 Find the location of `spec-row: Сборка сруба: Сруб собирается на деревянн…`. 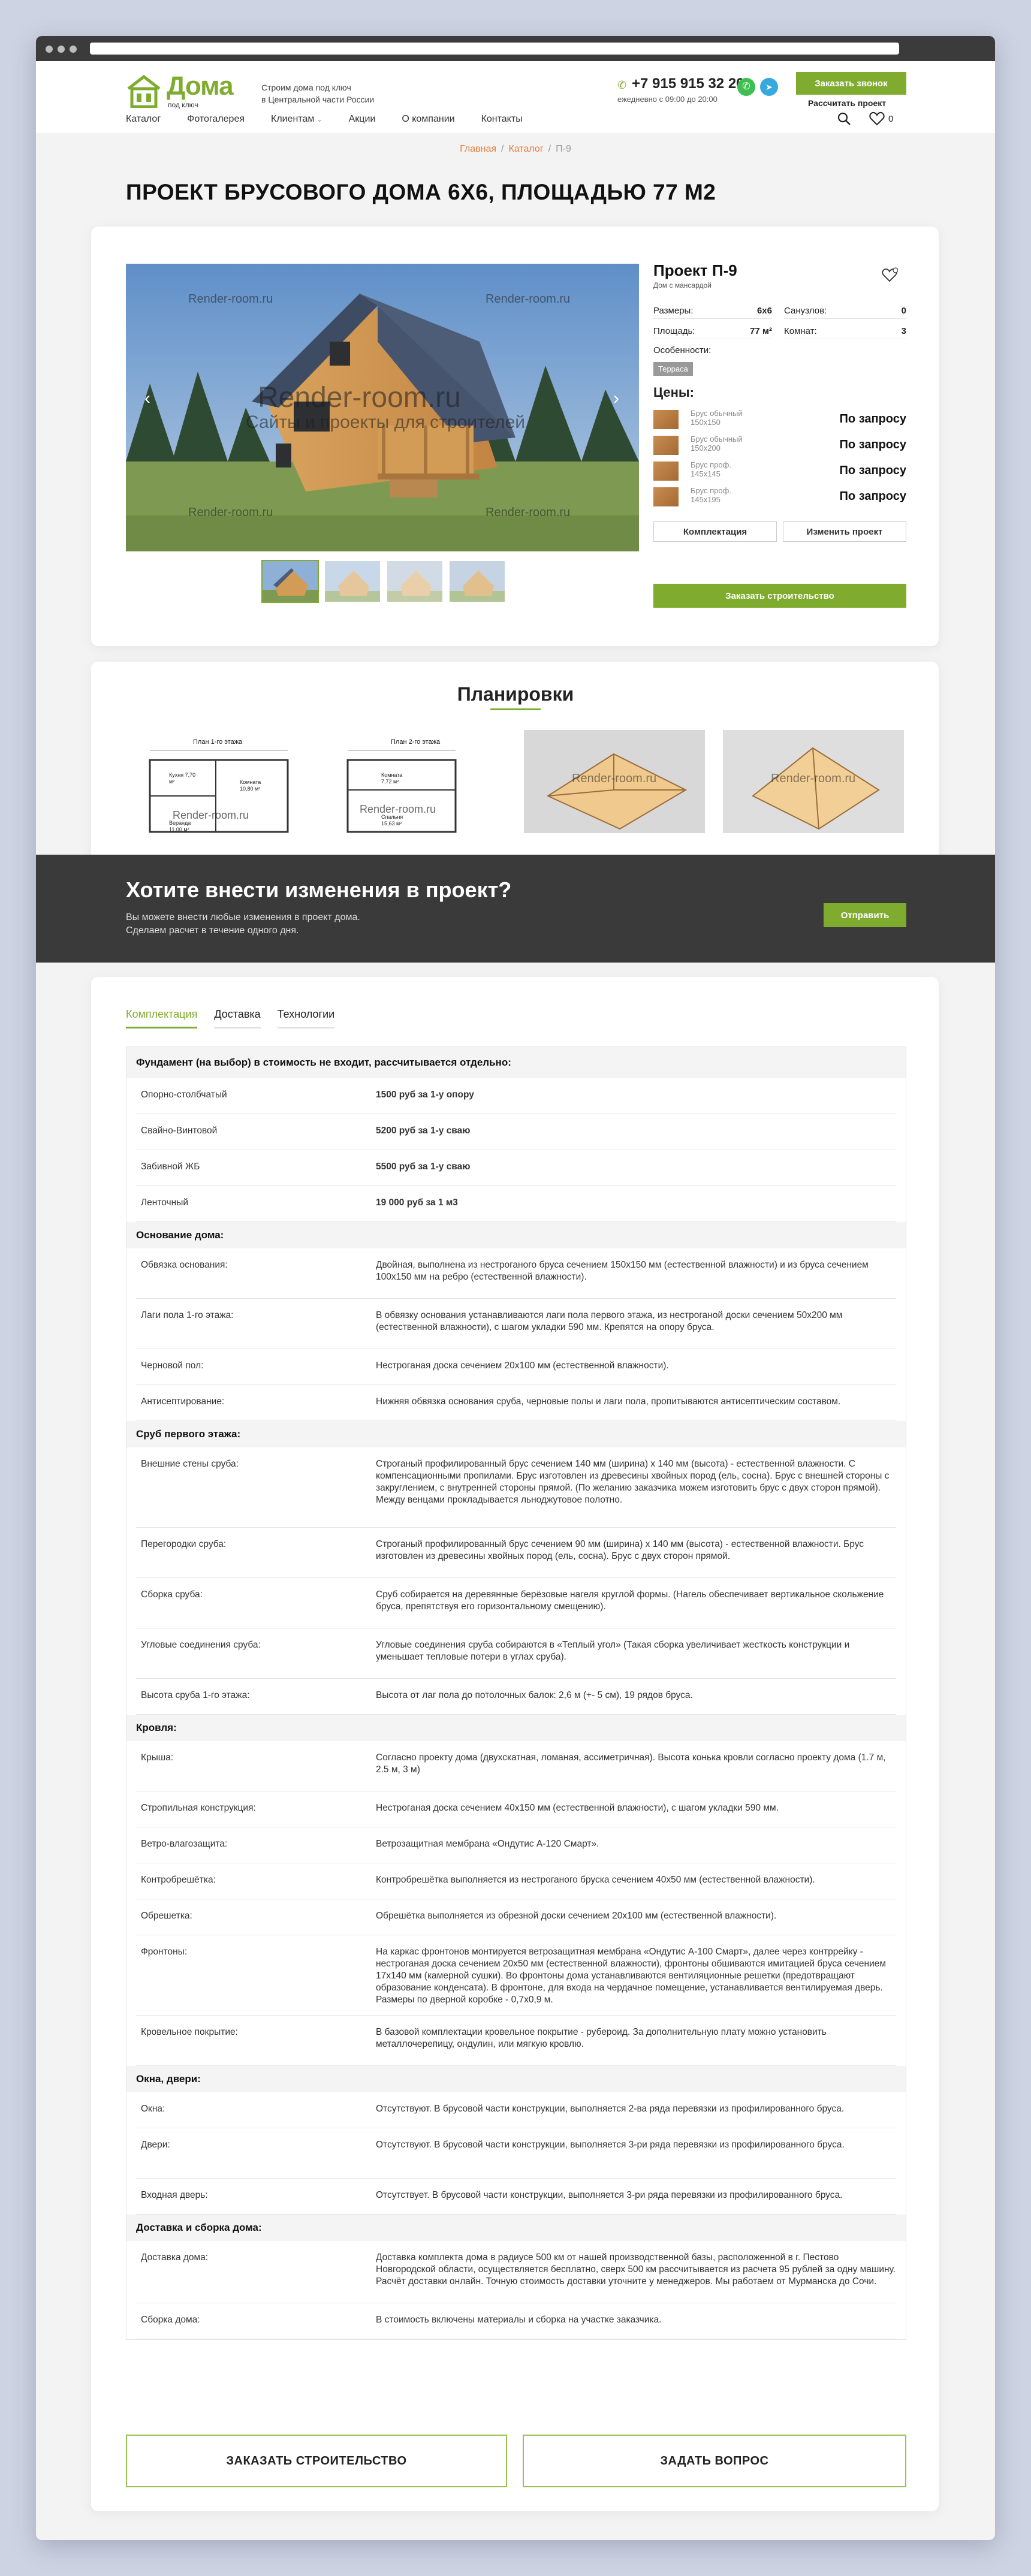

spec-row: Сборка сруба: Сруб собирается на деревянн… is located at coordinates (516, 1603).